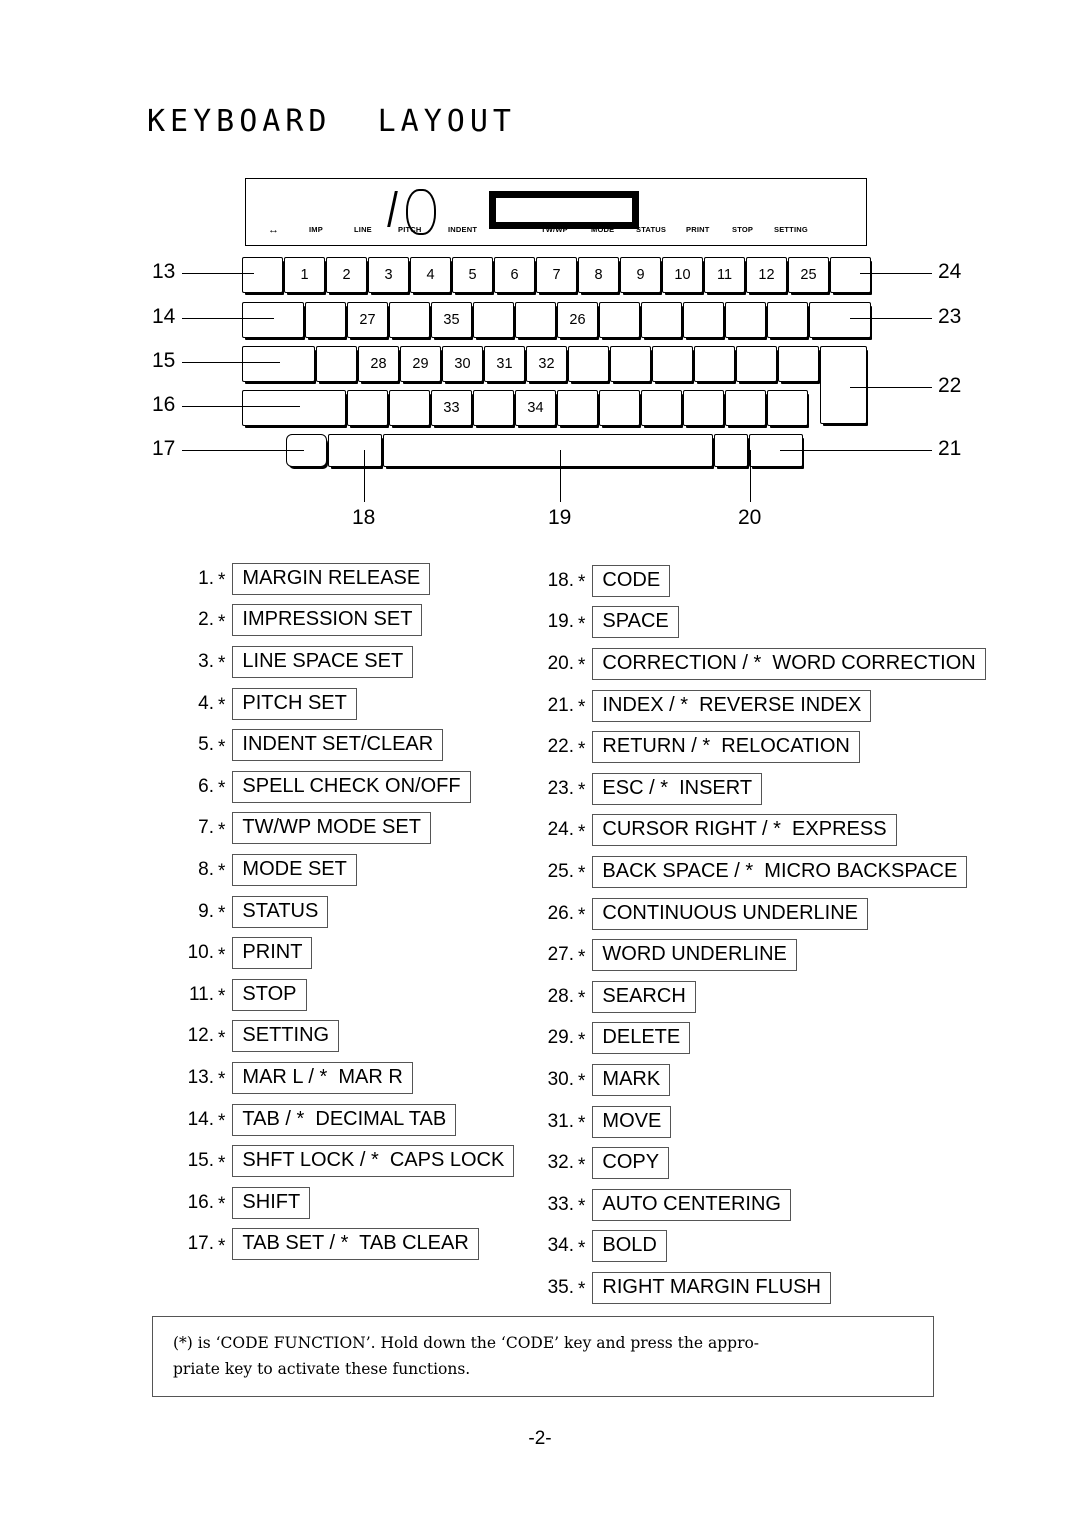 Image resolution: width=1080 pixels, height=1526 pixels. I want to click on legend-number: 3., so click(206, 661).